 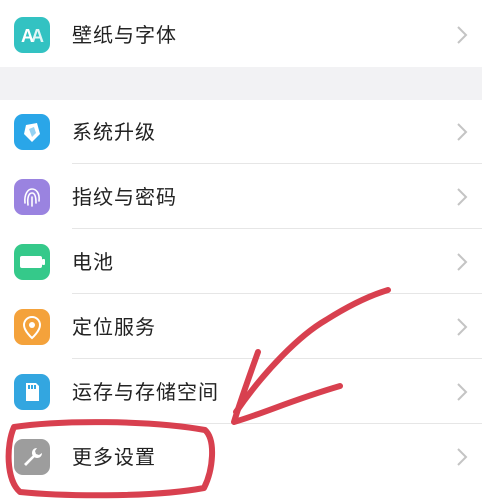 I want to click on sd-card-icon, so click(x=32, y=392).